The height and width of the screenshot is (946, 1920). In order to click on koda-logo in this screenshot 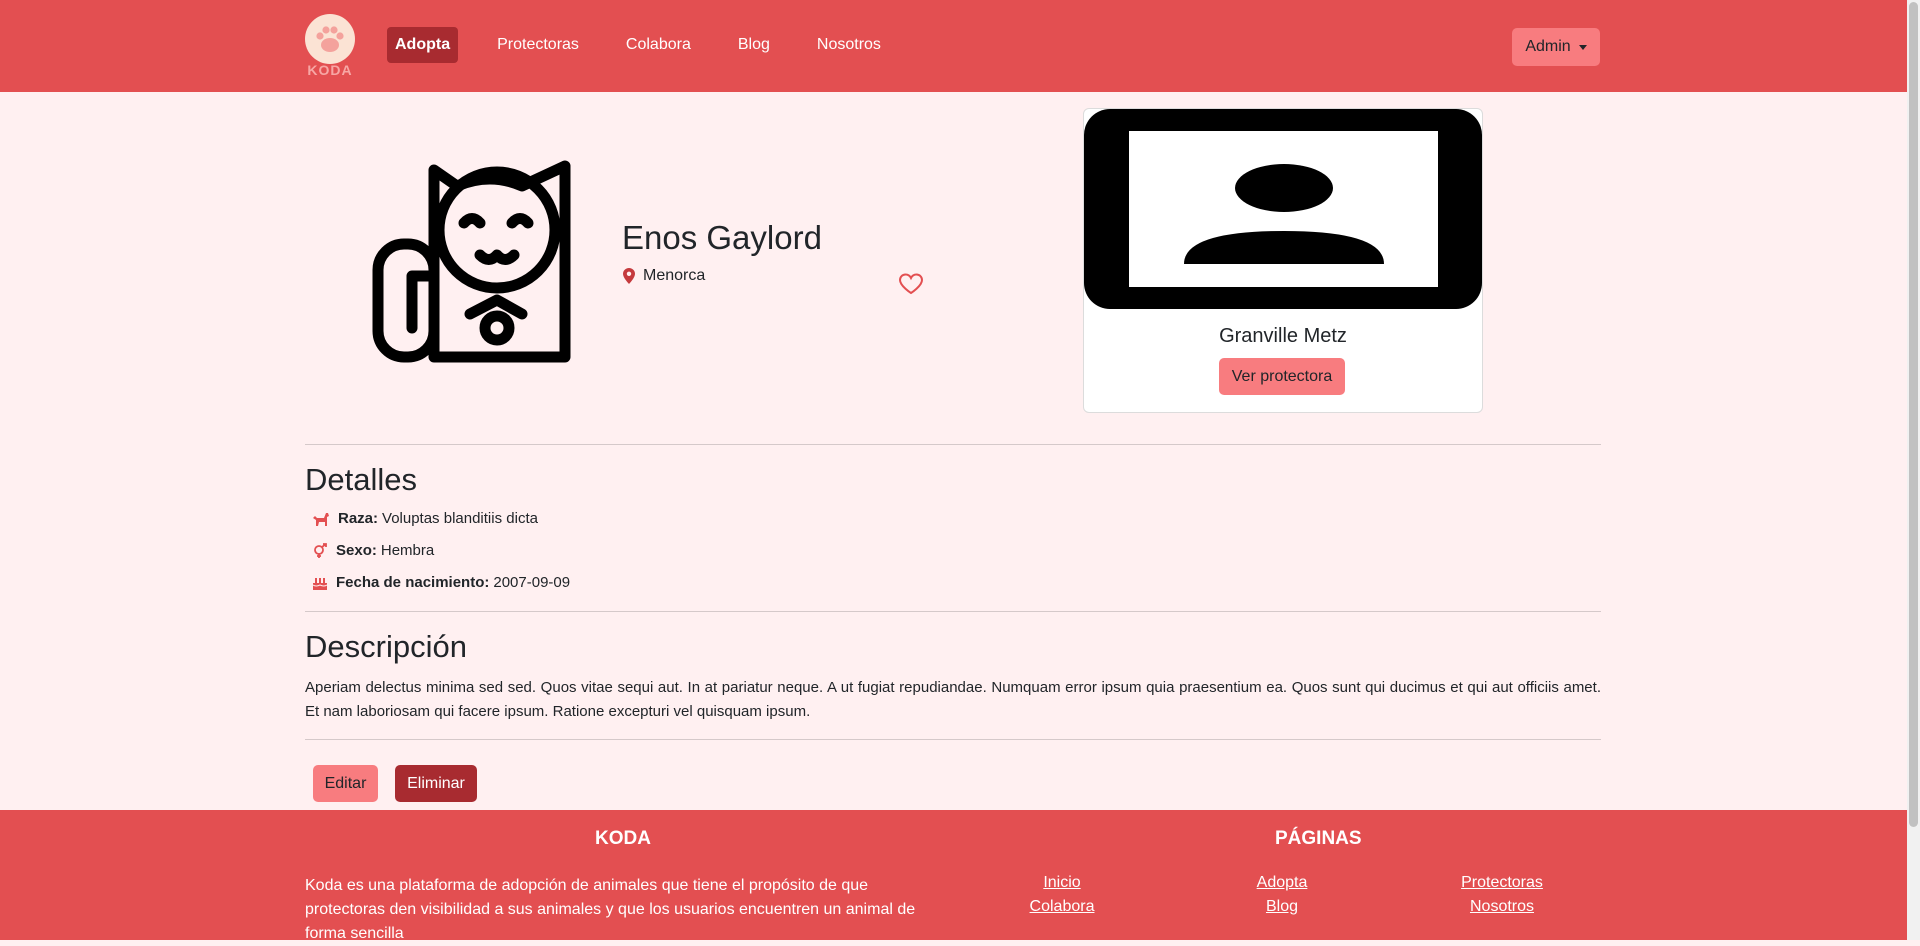, I will do `click(330, 39)`.